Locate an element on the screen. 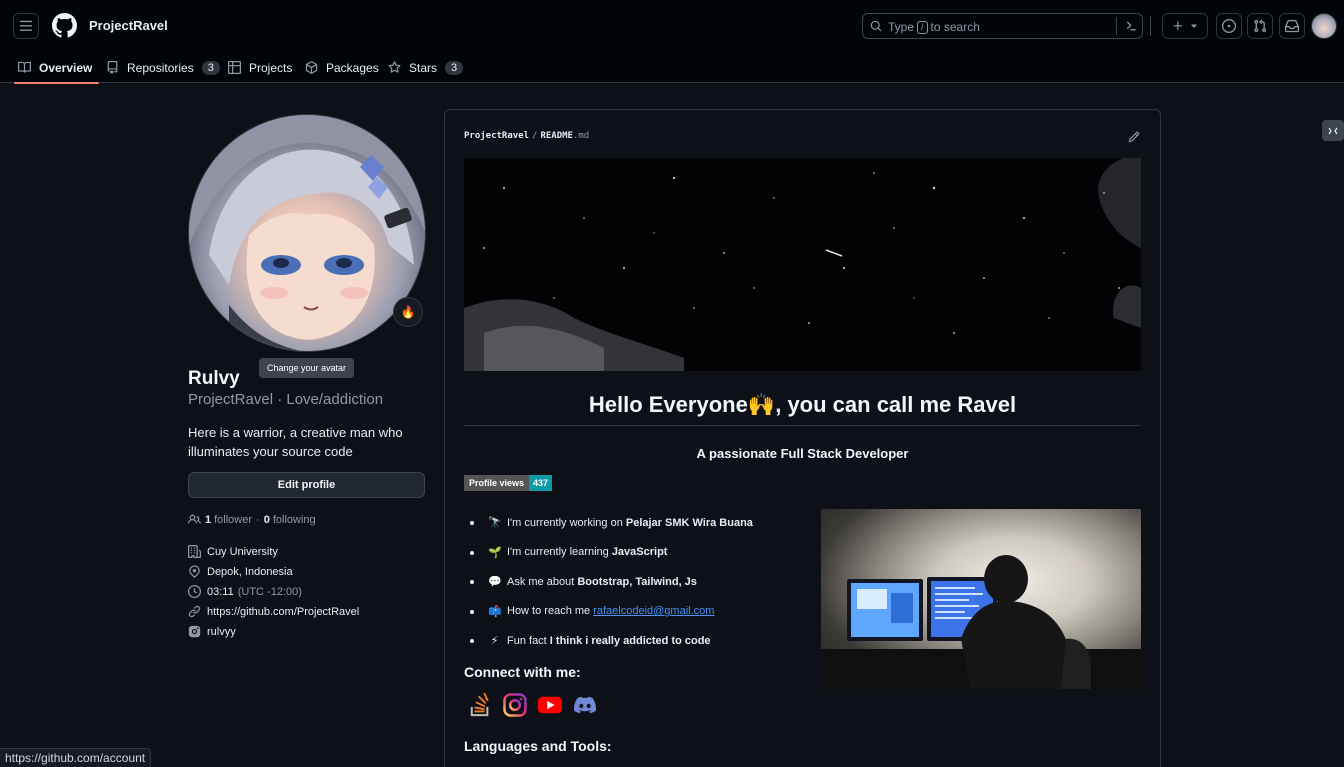 This screenshot has width=1344, height=767. repo-icon is located at coordinates (112, 67).